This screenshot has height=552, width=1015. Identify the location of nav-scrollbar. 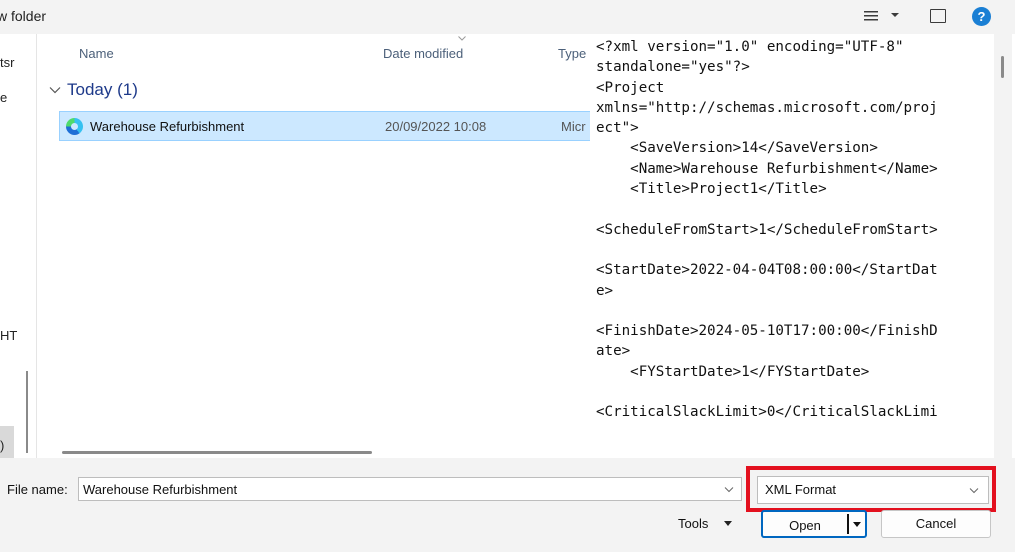
(27, 412).